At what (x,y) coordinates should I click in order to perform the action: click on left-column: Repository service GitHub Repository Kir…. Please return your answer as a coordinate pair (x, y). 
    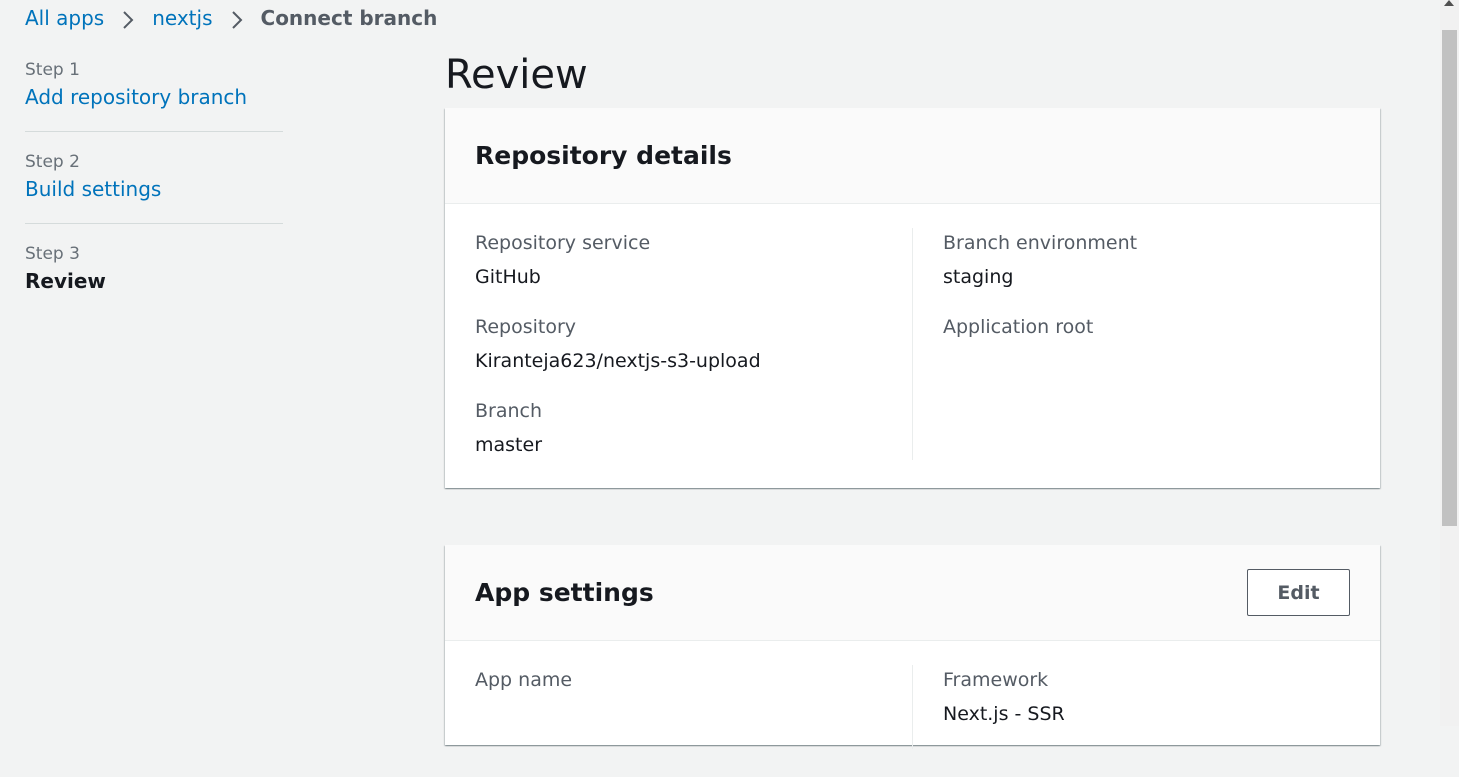
    Looking at the image, I should click on (694, 344).